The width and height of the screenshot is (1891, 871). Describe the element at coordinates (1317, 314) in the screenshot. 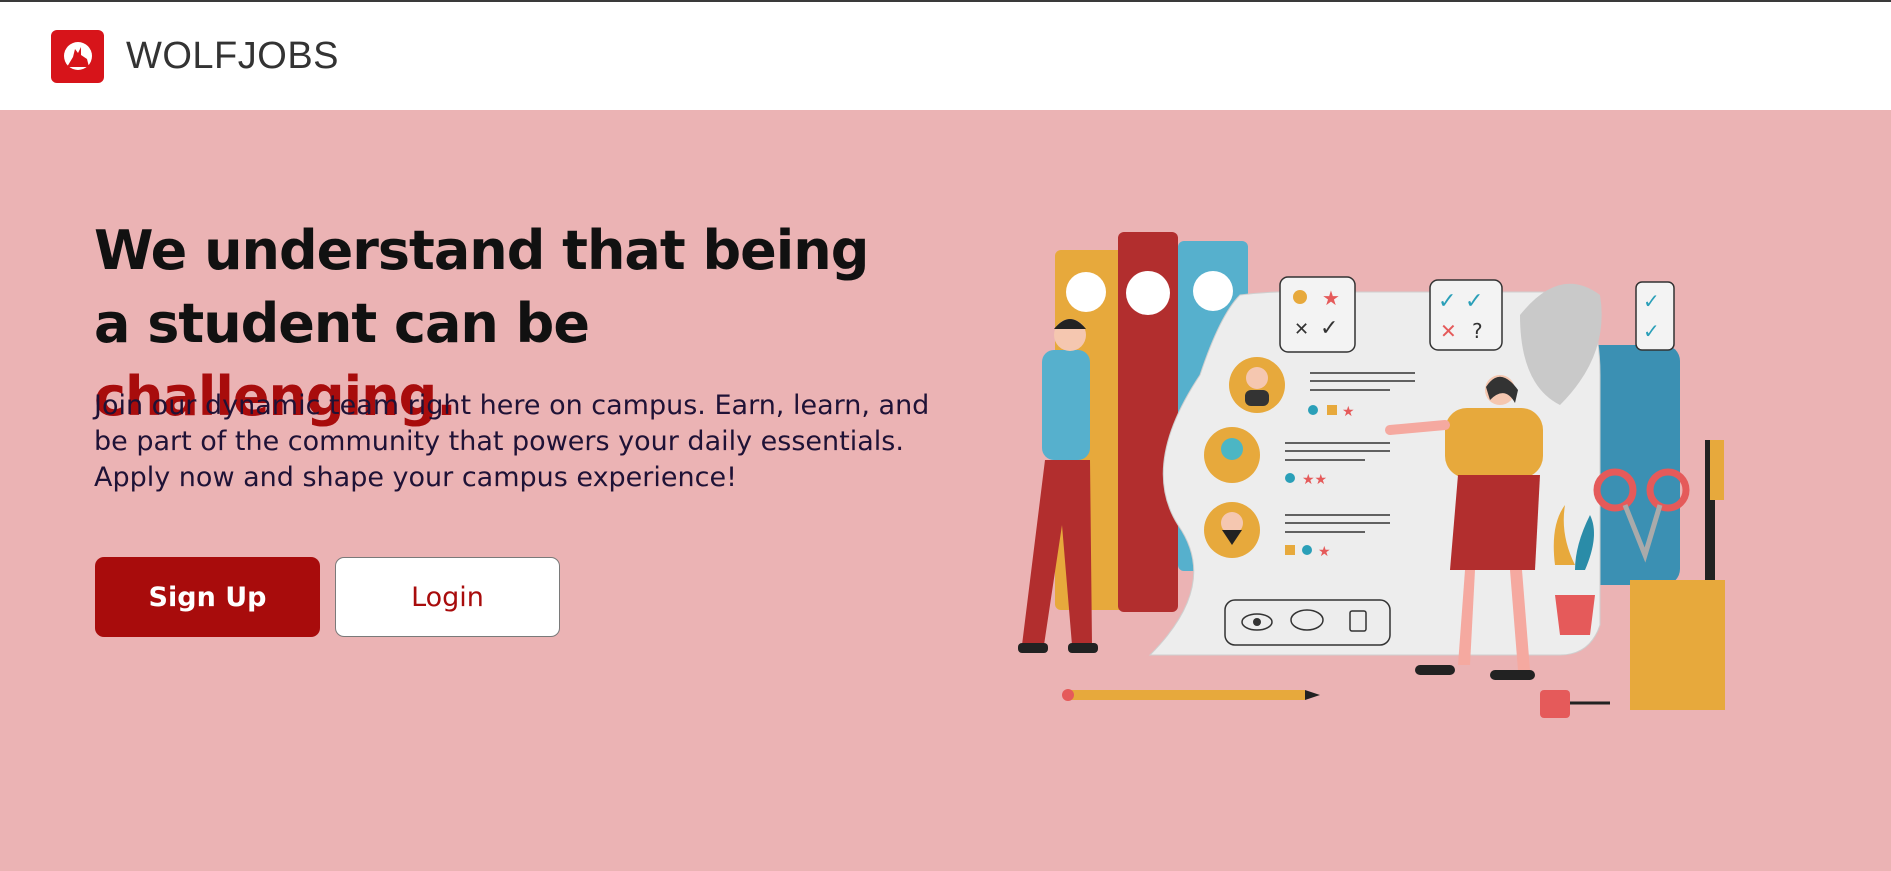

I see `rating-card` at that location.